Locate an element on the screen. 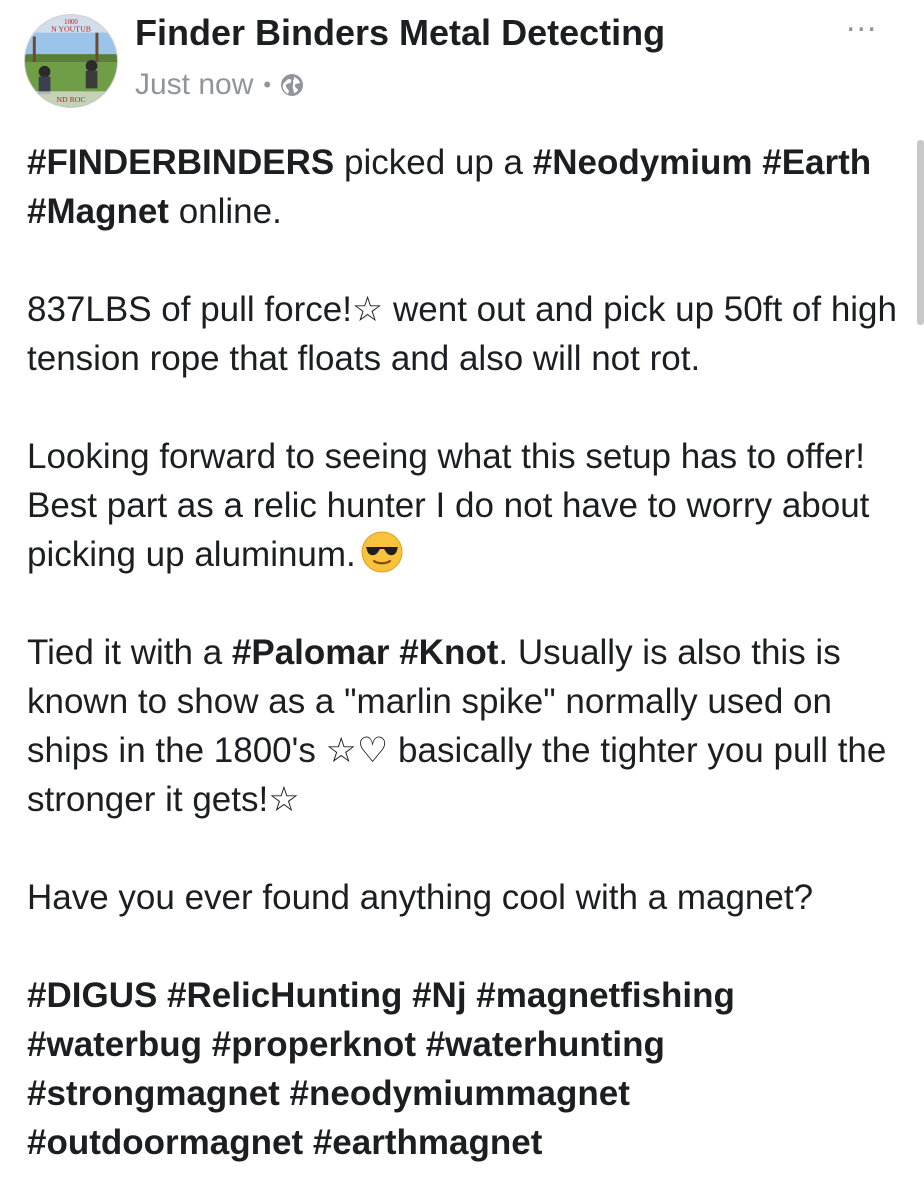 The height and width of the screenshot is (1200, 924). hashtag-link: #RelicHunting is located at coordinates (284, 995).